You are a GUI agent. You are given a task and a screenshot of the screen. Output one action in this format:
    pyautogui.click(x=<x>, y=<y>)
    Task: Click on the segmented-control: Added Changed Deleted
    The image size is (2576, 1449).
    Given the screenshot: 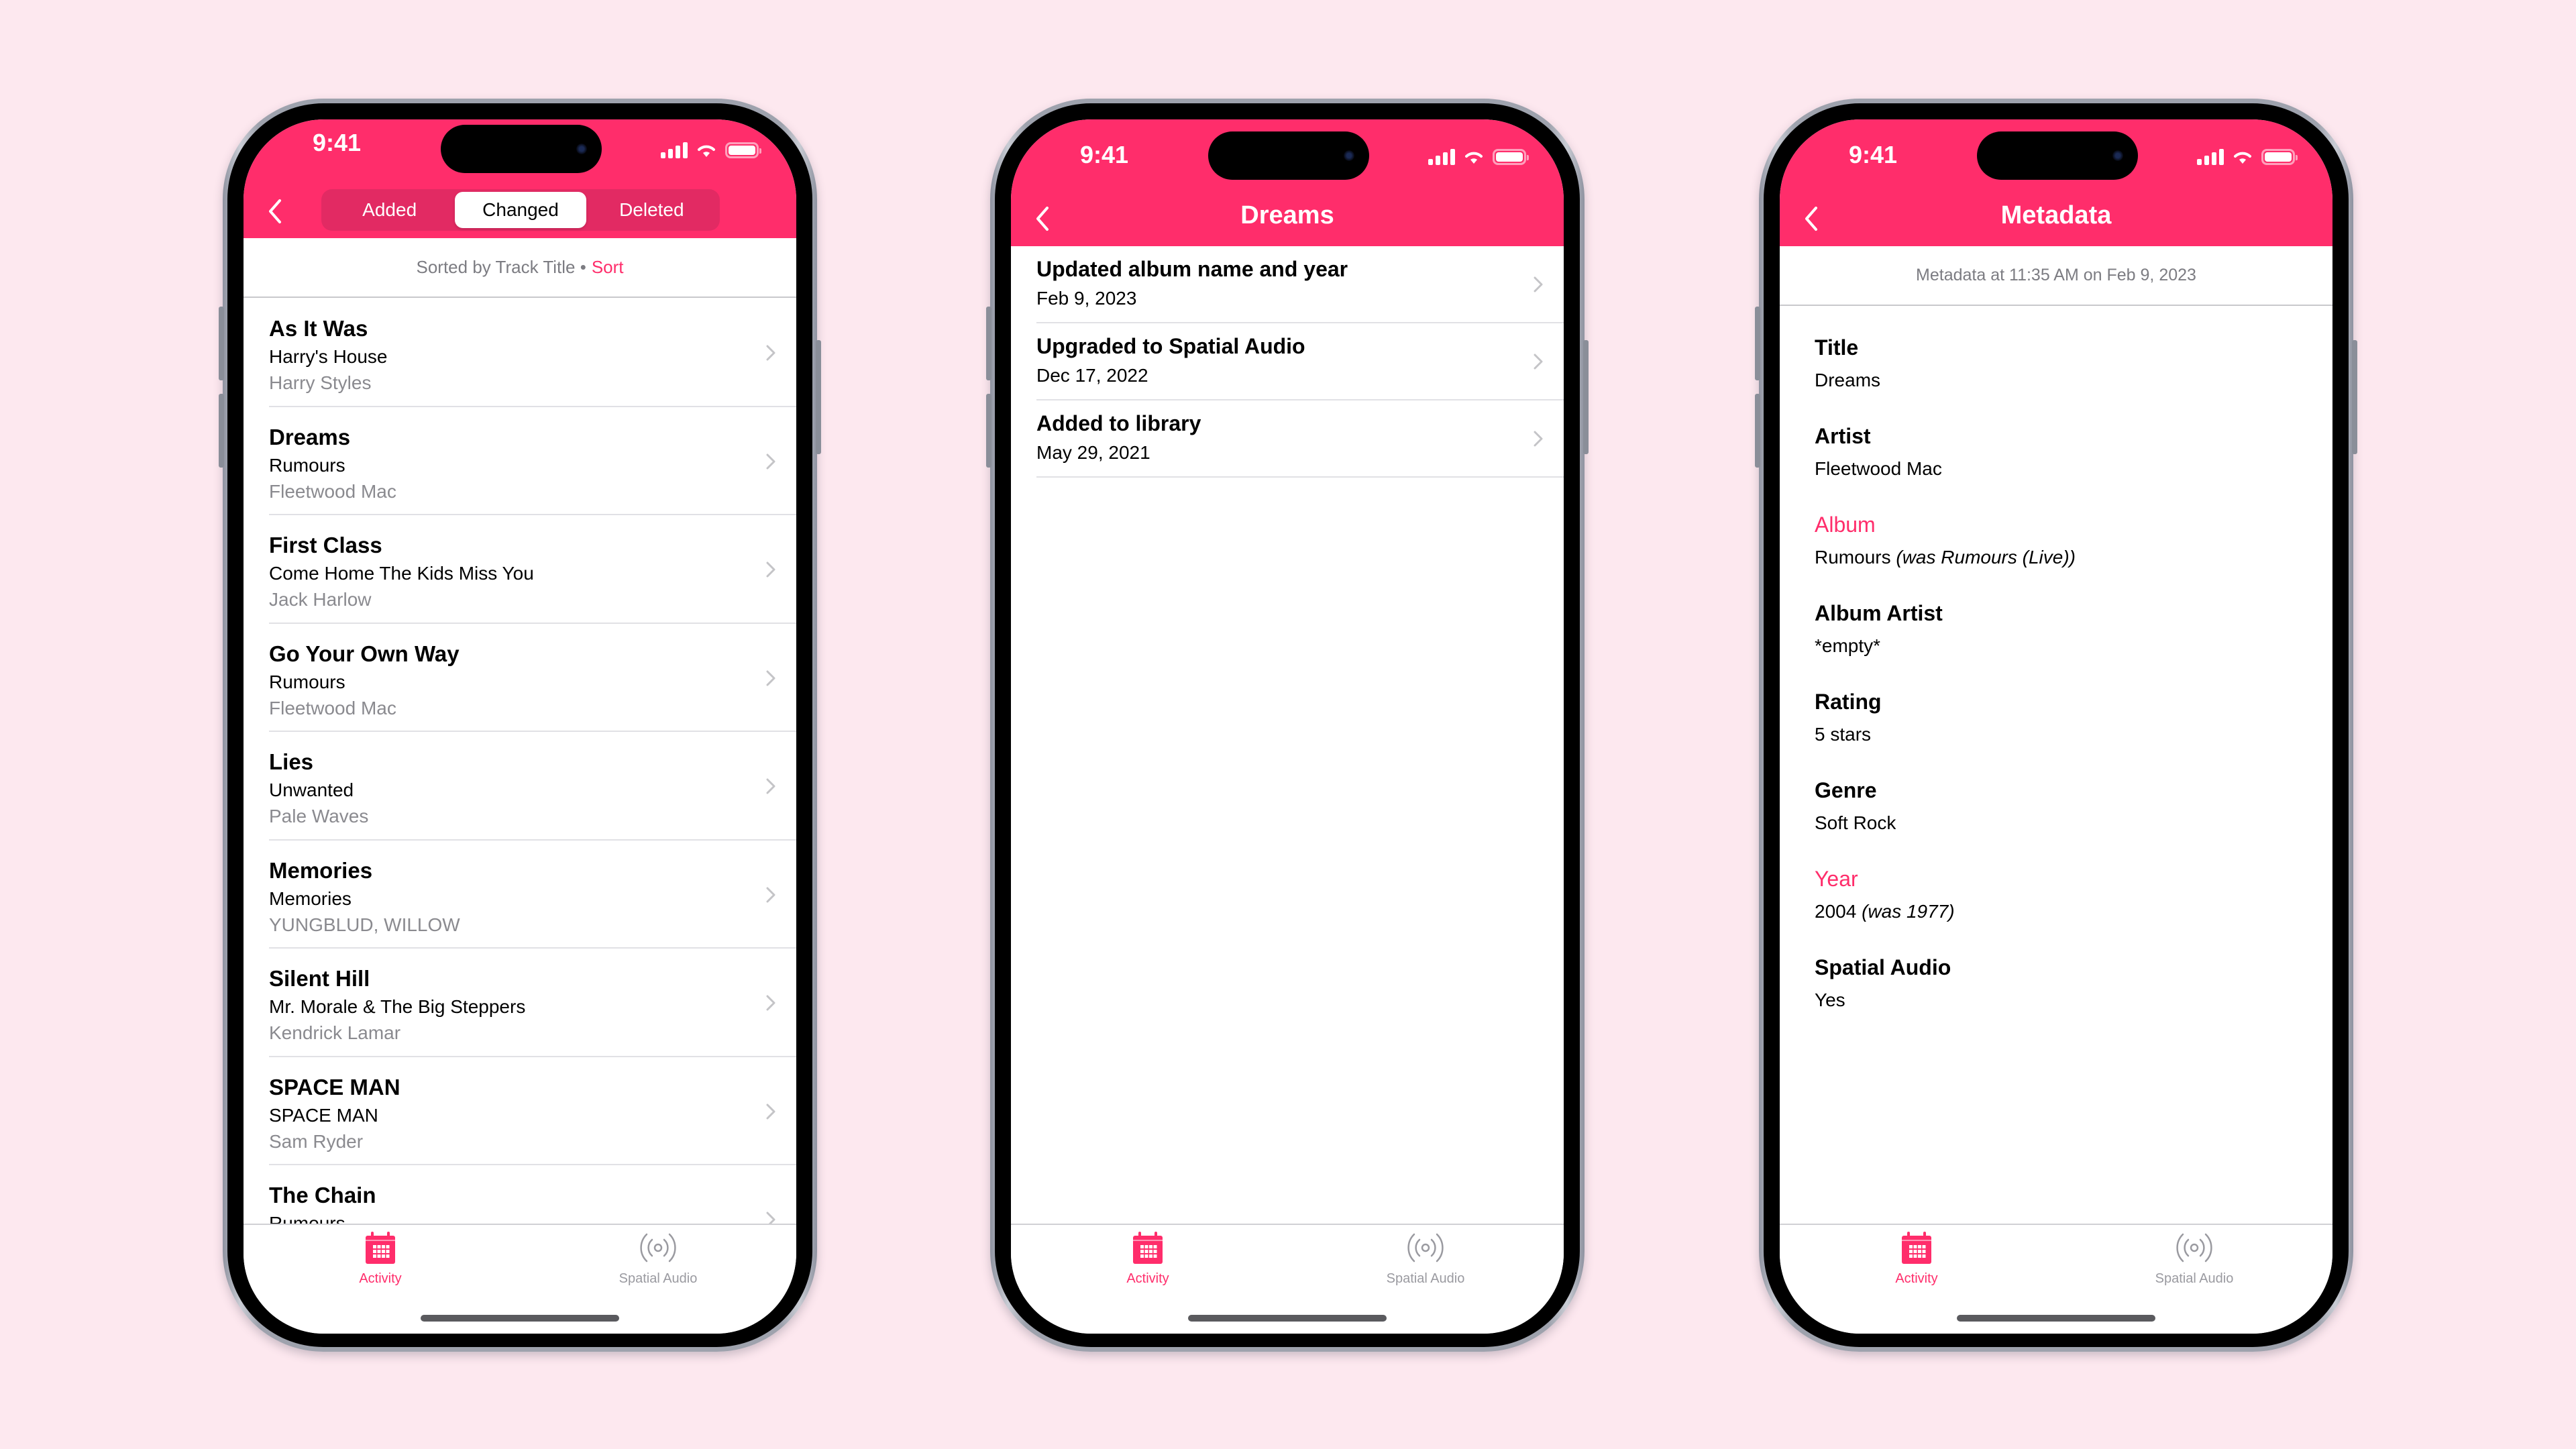 What is the action you would take?
    pyautogui.click(x=520, y=210)
    